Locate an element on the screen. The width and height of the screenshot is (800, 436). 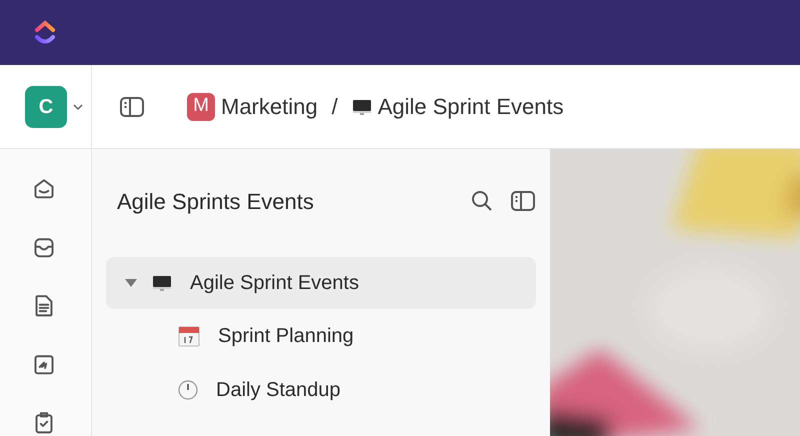
tree-item-label: Sprint Planning is located at coordinates (286, 336).